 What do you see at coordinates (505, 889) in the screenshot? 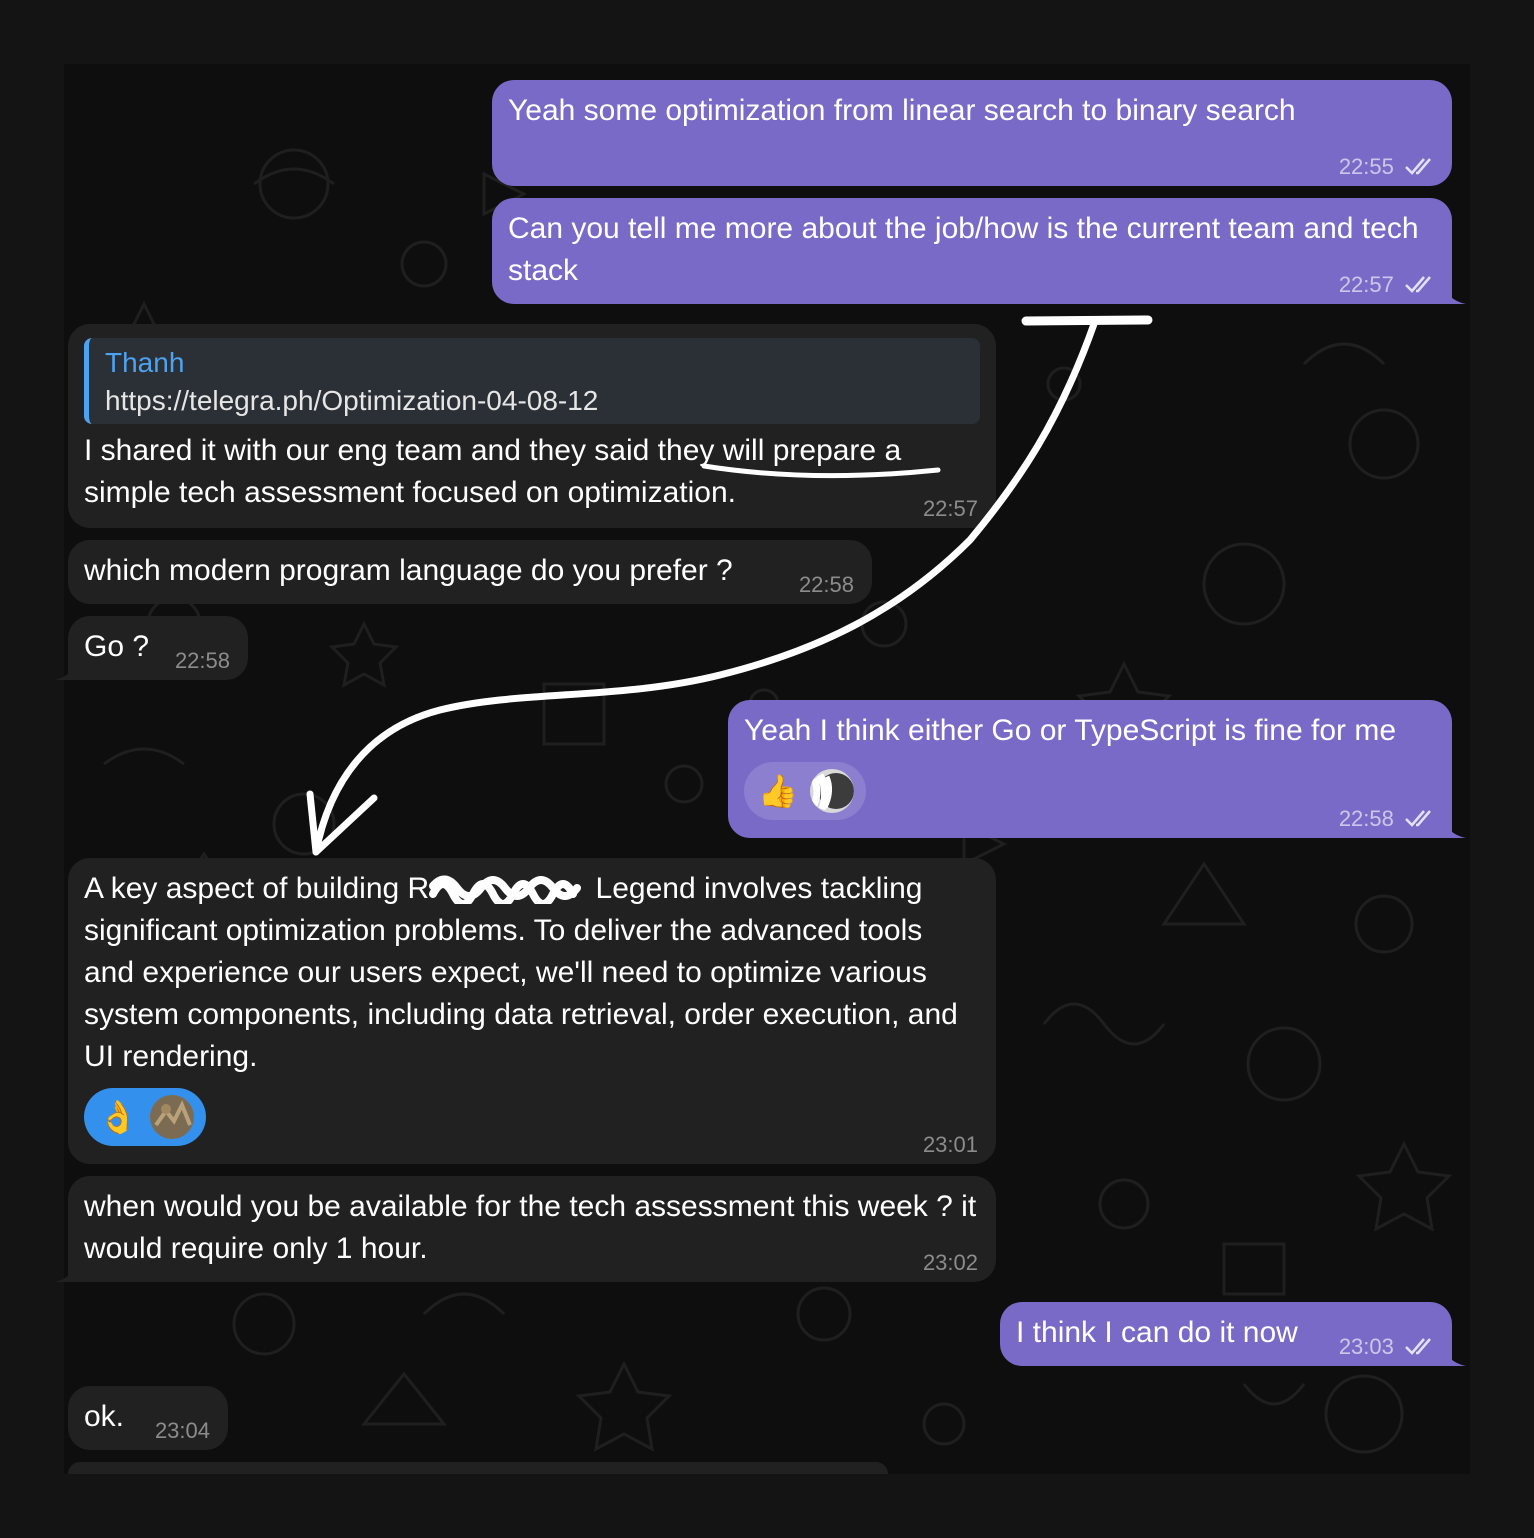
I see `redaction-scribble` at bounding box center [505, 889].